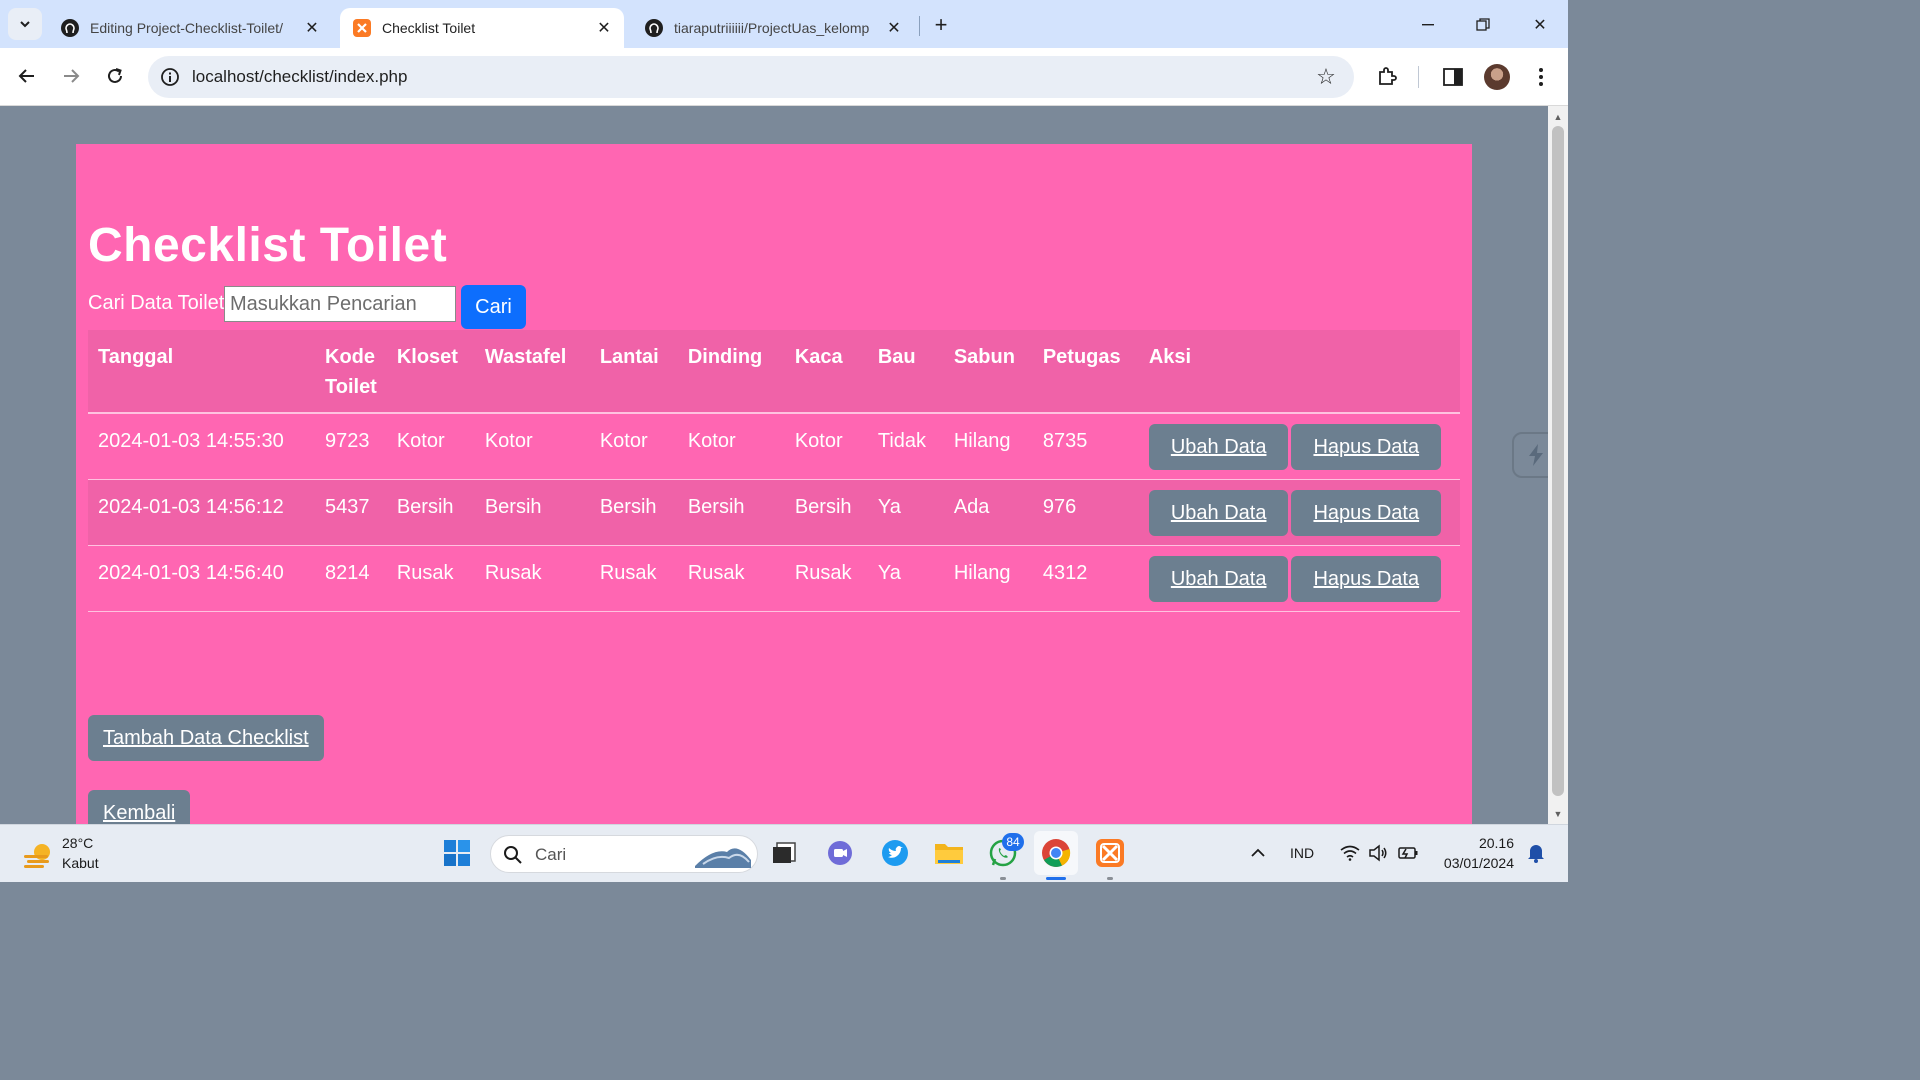  I want to click on weather-description: Kabut, so click(80, 863).